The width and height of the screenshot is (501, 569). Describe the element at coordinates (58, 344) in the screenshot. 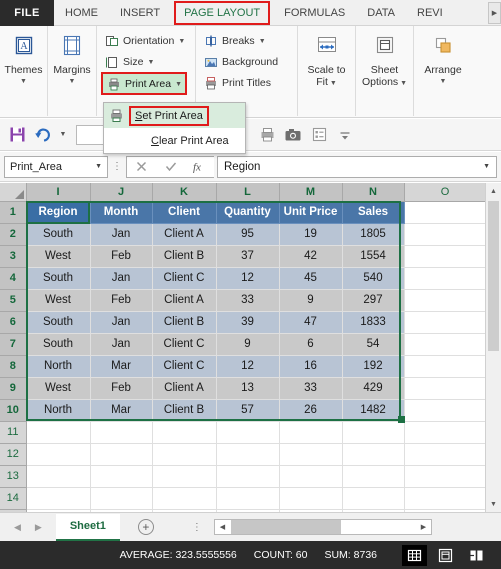

I see `cell-I7: South` at that location.